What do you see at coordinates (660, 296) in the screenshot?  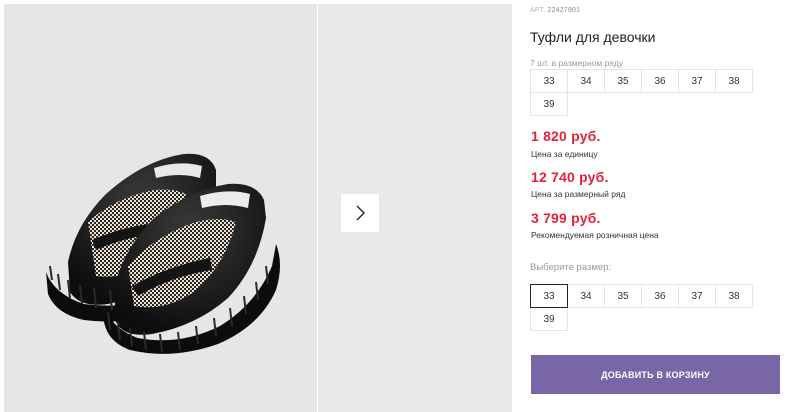 I see `size-option-36: 36` at bounding box center [660, 296].